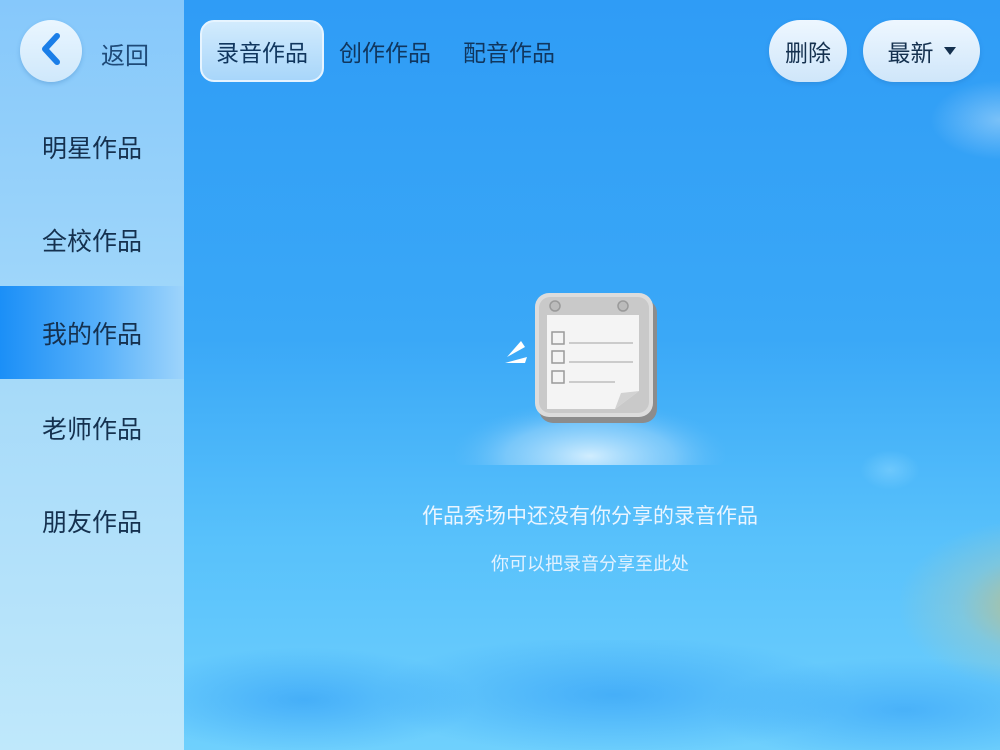 The width and height of the screenshot is (1000, 750). Describe the element at coordinates (92, 332) in the screenshot. I see `sidebar-item-my-works: 我的作品` at that location.